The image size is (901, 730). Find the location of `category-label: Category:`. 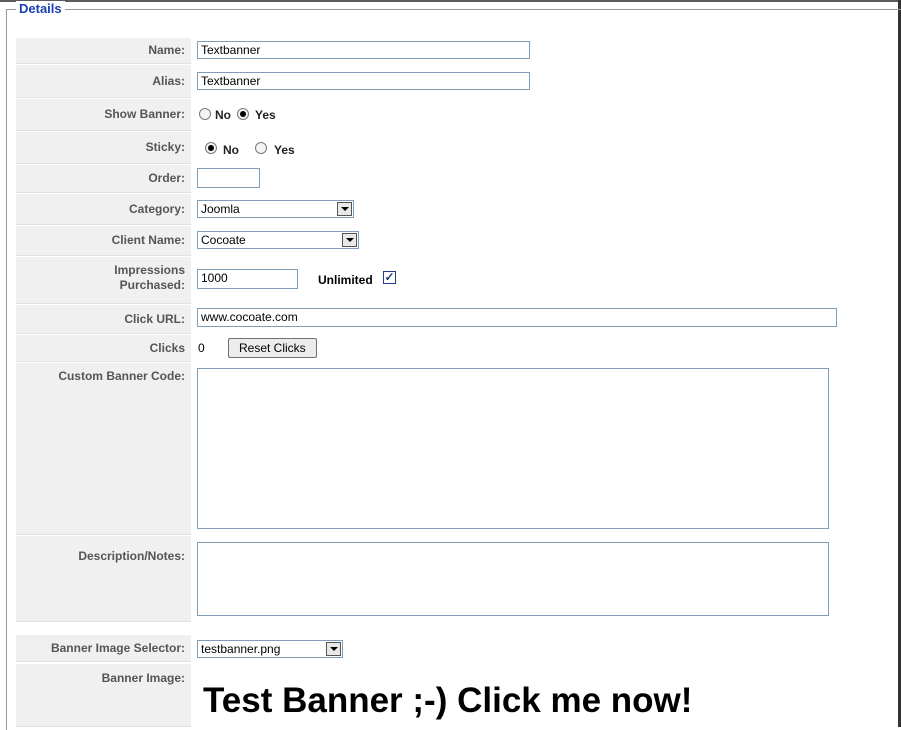

category-label: Category: is located at coordinates (103, 209).